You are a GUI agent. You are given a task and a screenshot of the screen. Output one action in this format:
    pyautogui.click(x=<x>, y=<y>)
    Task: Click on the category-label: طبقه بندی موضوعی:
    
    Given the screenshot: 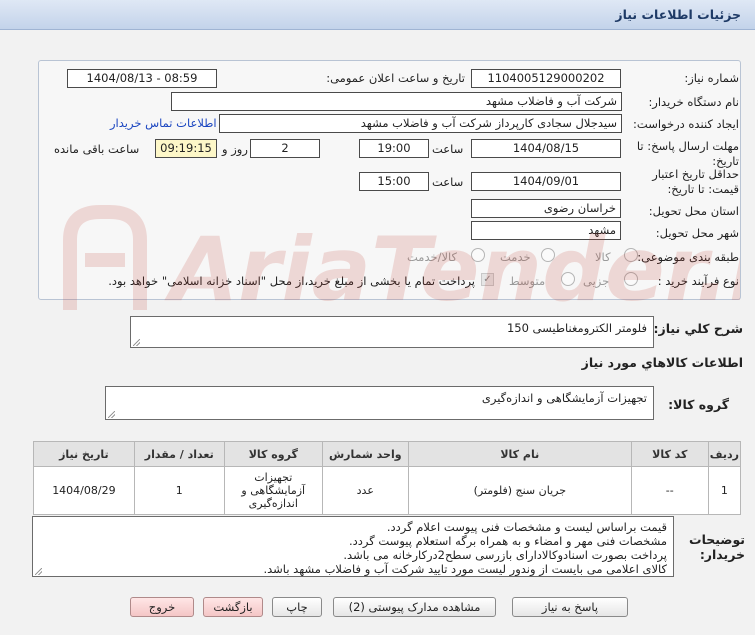 What is the action you would take?
    pyautogui.click(x=688, y=257)
    